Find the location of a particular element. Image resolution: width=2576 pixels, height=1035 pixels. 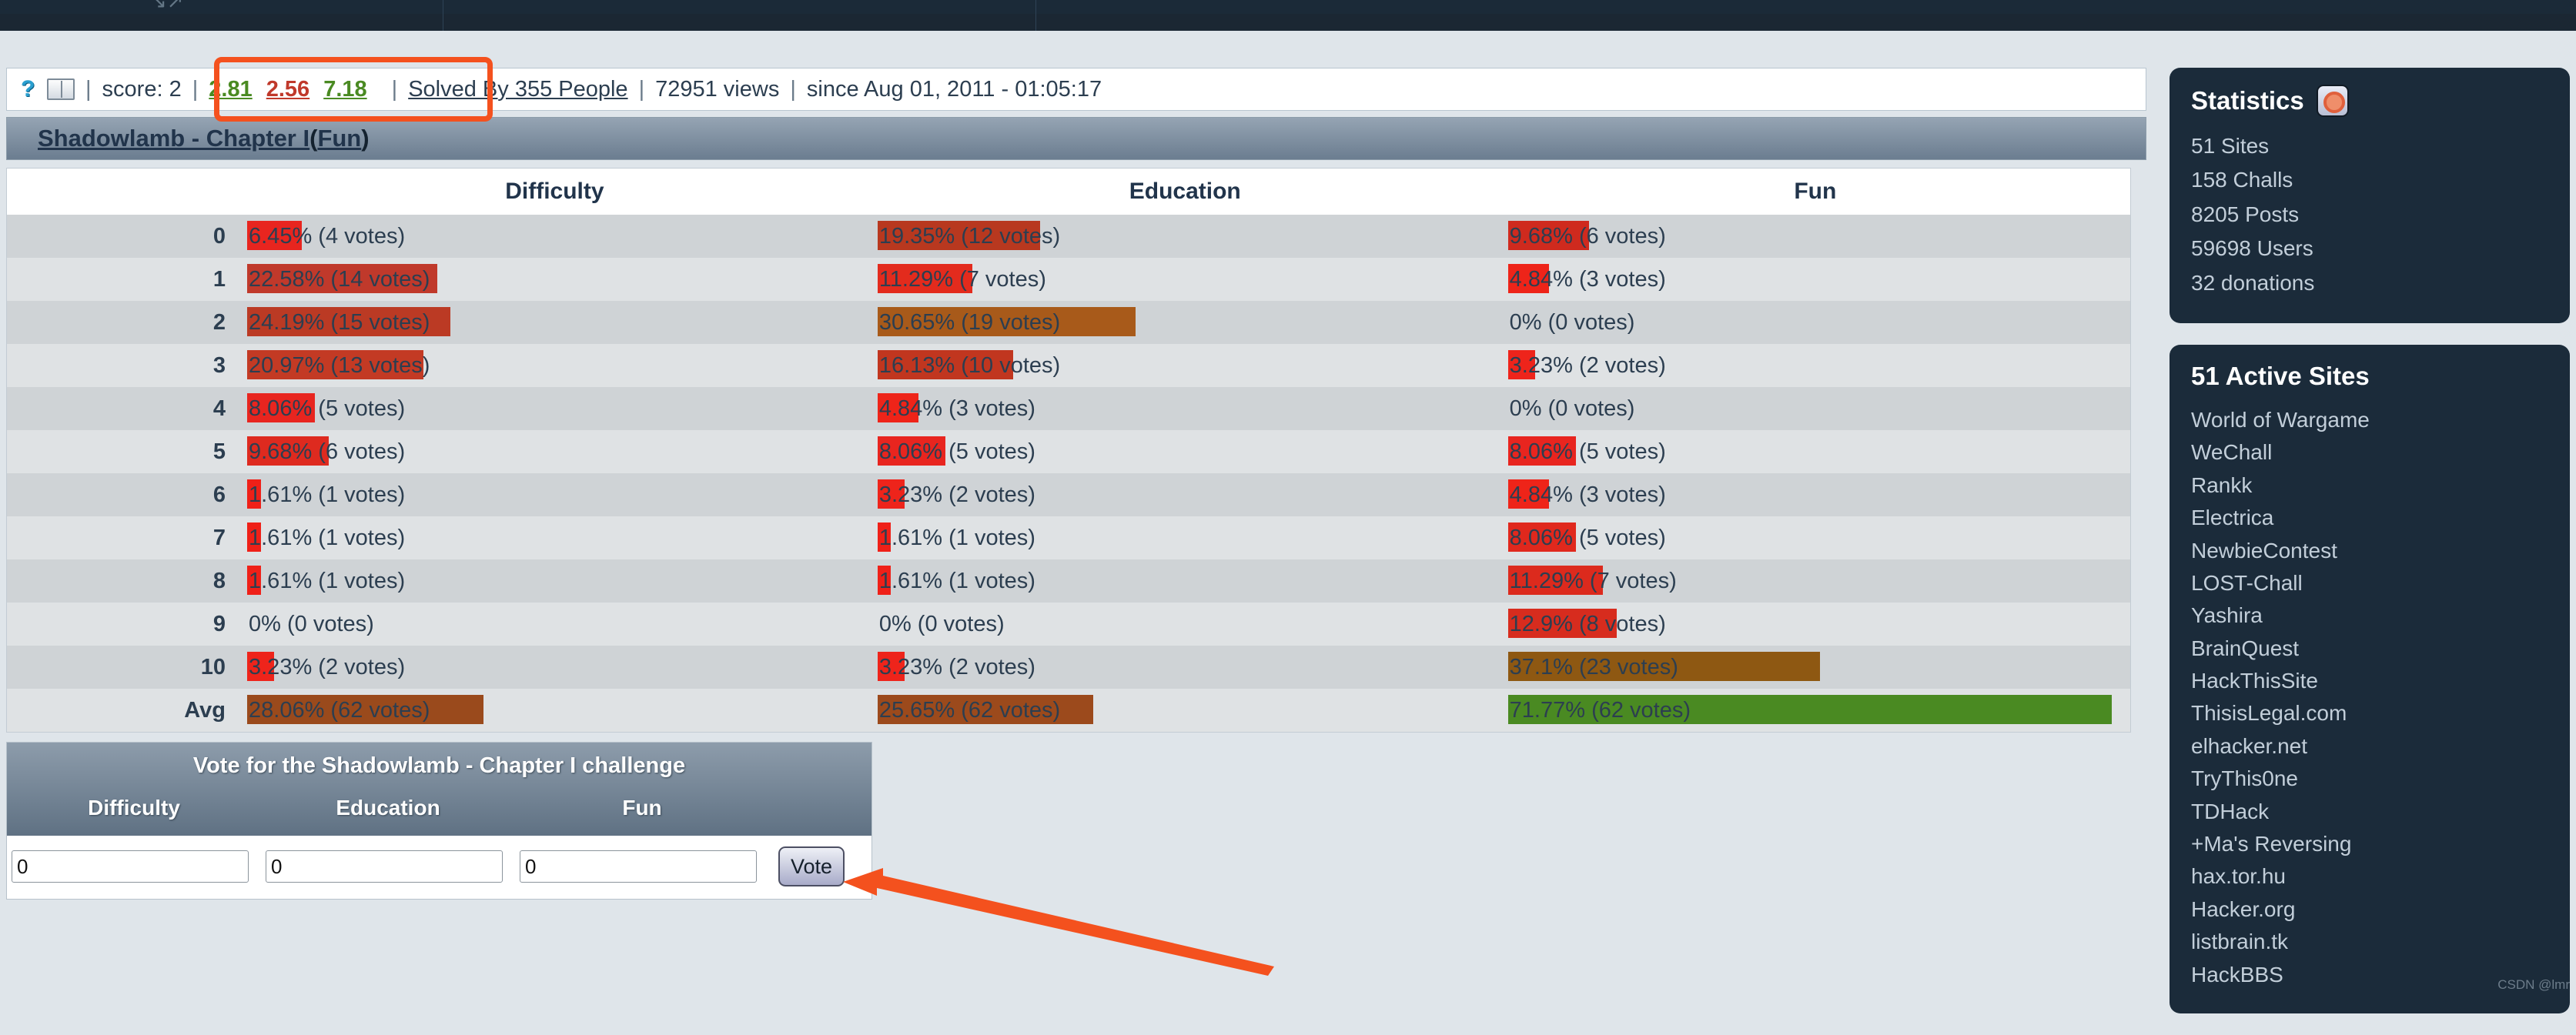

rating-difficulty: 2.81 is located at coordinates (231, 90).